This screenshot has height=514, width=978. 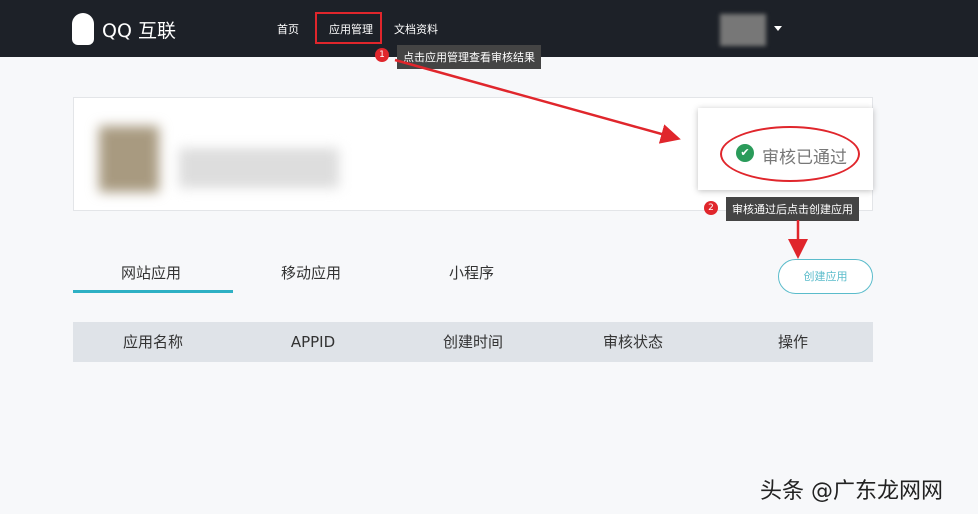 I want to click on header-created: 创建时间, so click(x=472, y=342).